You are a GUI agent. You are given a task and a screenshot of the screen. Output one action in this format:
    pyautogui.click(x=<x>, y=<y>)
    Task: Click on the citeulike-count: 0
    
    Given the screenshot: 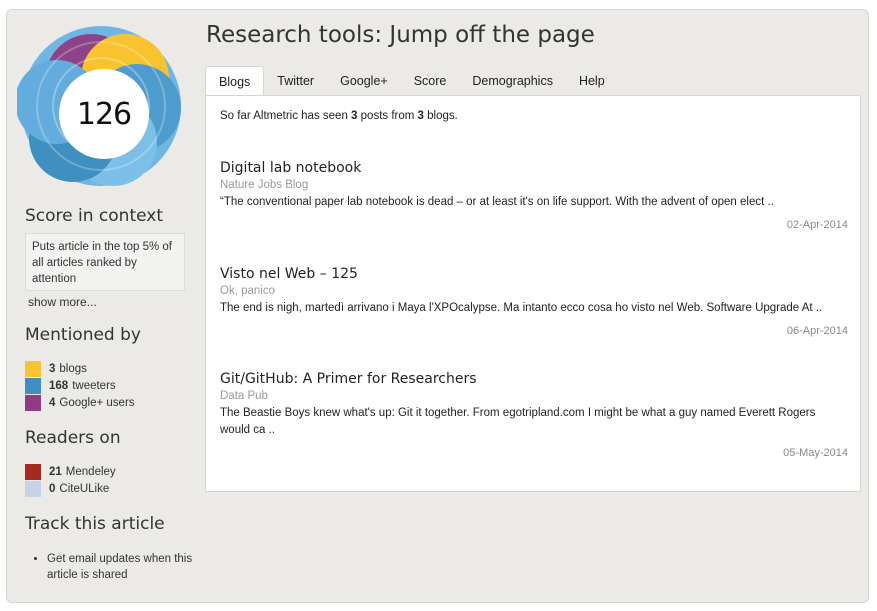 What is the action you would take?
    pyautogui.click(x=52, y=488)
    